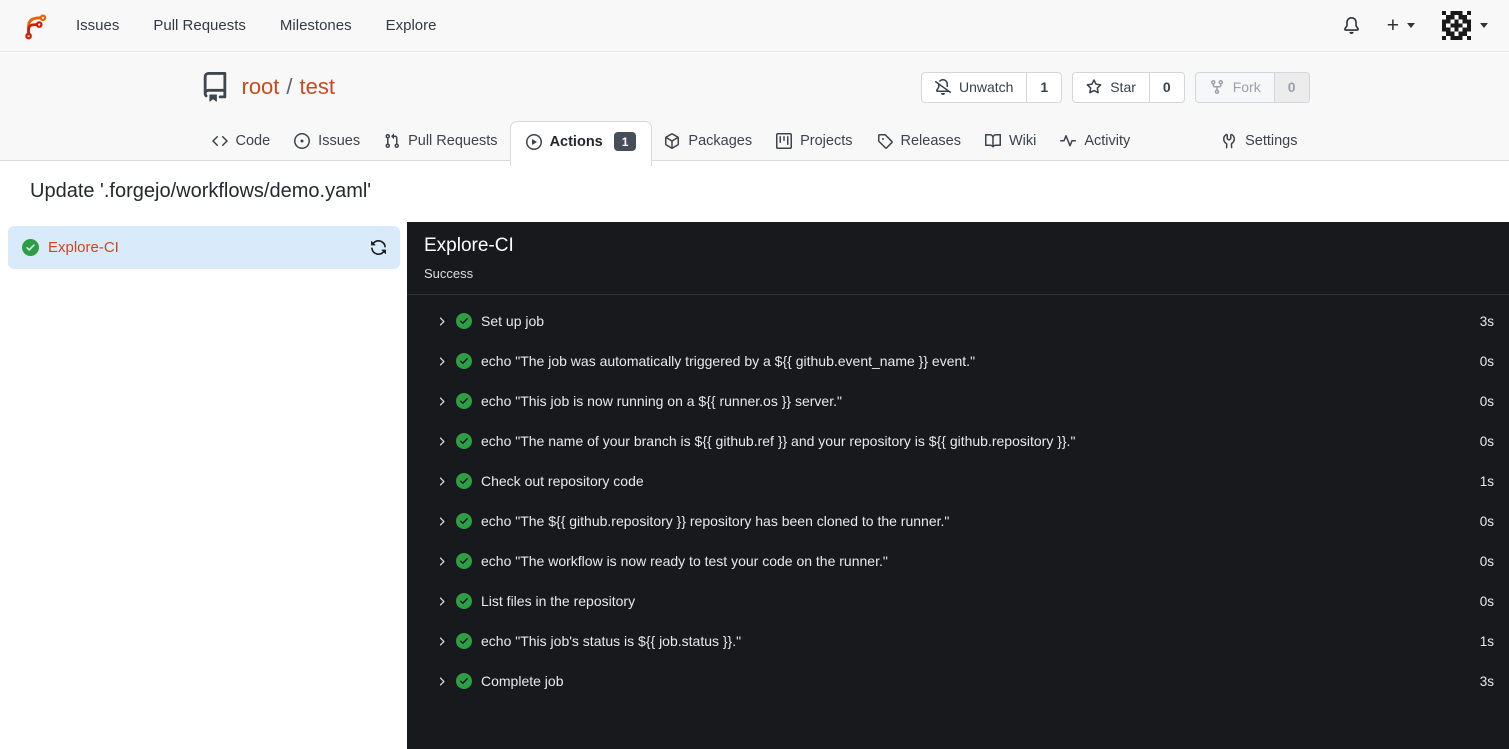 The width and height of the screenshot is (1509, 749). I want to click on fork-label: Fork, so click(1246, 87).